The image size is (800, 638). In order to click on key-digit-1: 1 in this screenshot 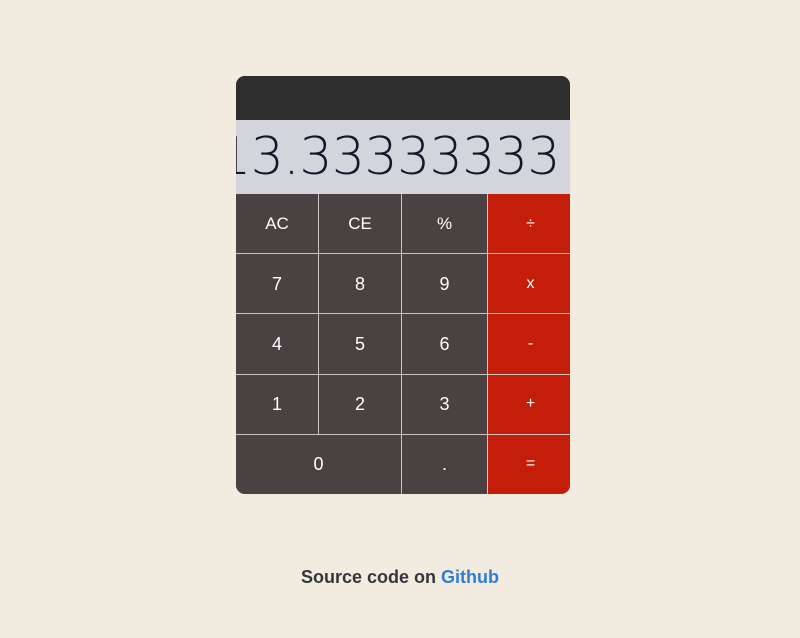, I will do `click(277, 404)`.